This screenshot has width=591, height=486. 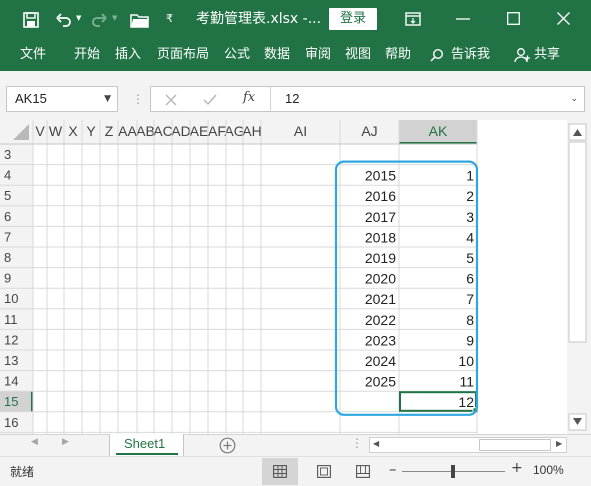 I want to click on search-icon, so click(x=437, y=55).